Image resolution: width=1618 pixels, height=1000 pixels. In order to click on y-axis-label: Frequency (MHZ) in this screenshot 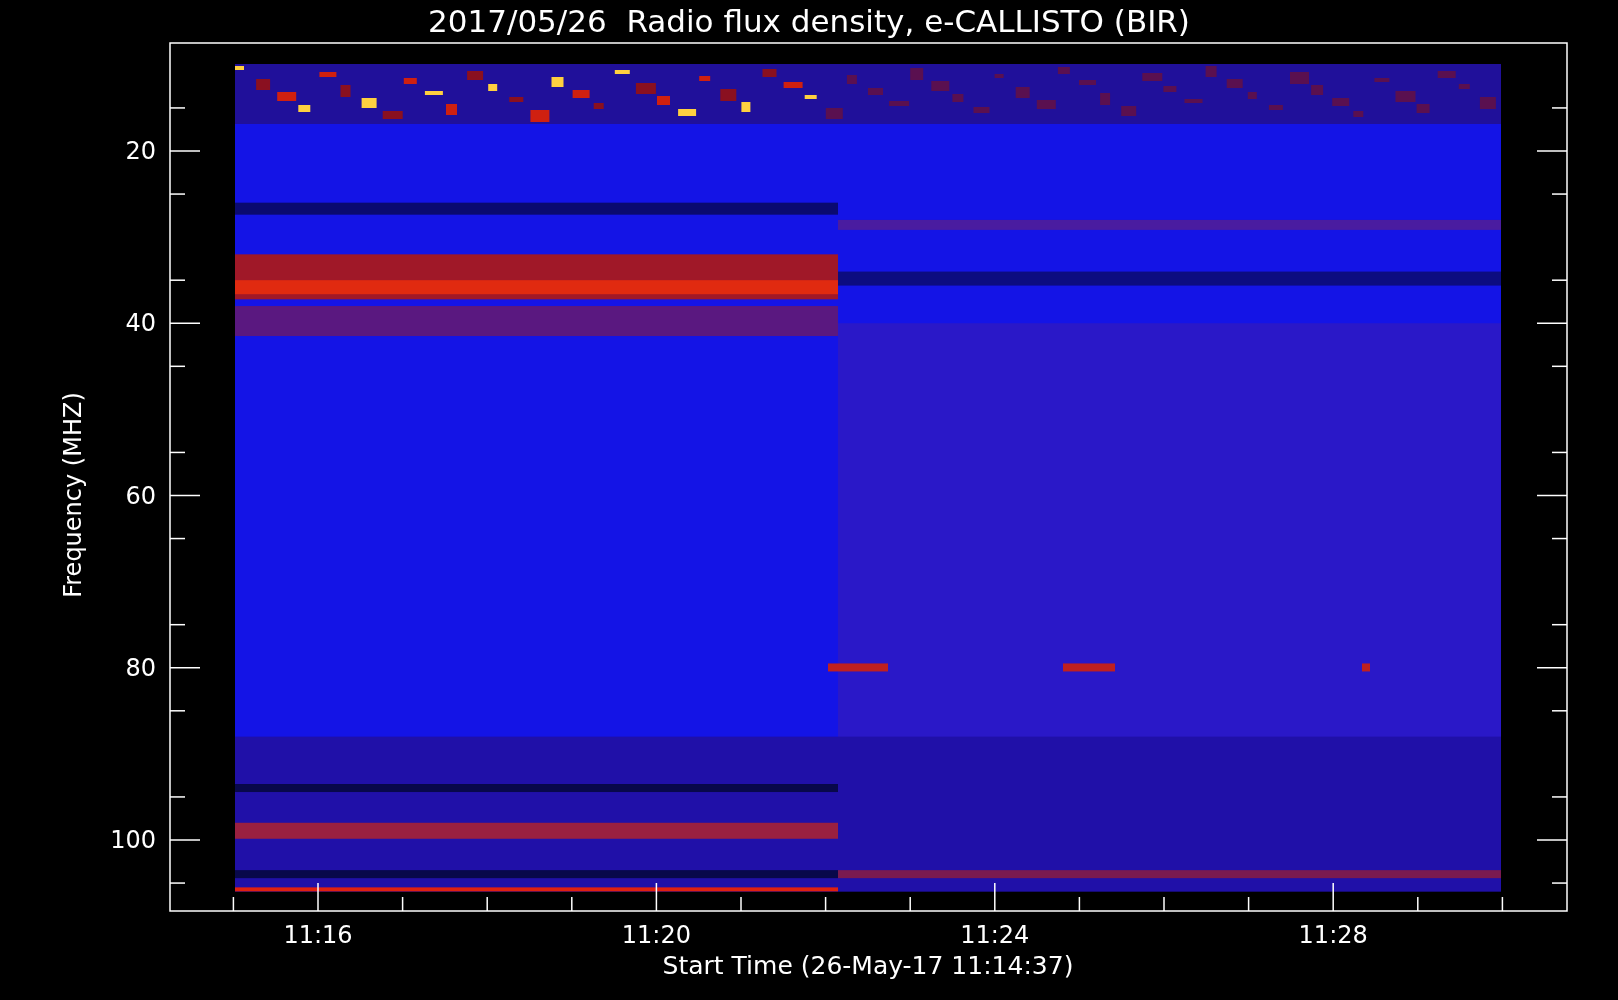, I will do `click(73, 495)`.